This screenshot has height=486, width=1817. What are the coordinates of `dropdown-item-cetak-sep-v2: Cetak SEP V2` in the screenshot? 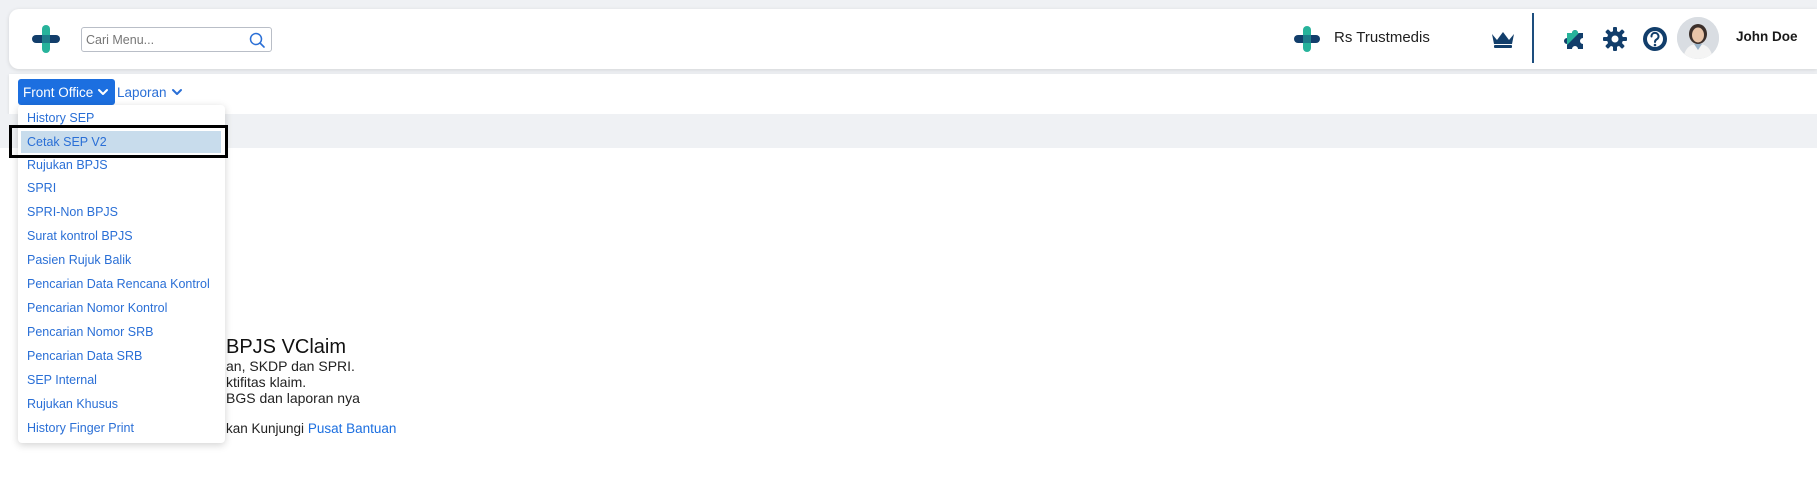 It's located at (121, 142).